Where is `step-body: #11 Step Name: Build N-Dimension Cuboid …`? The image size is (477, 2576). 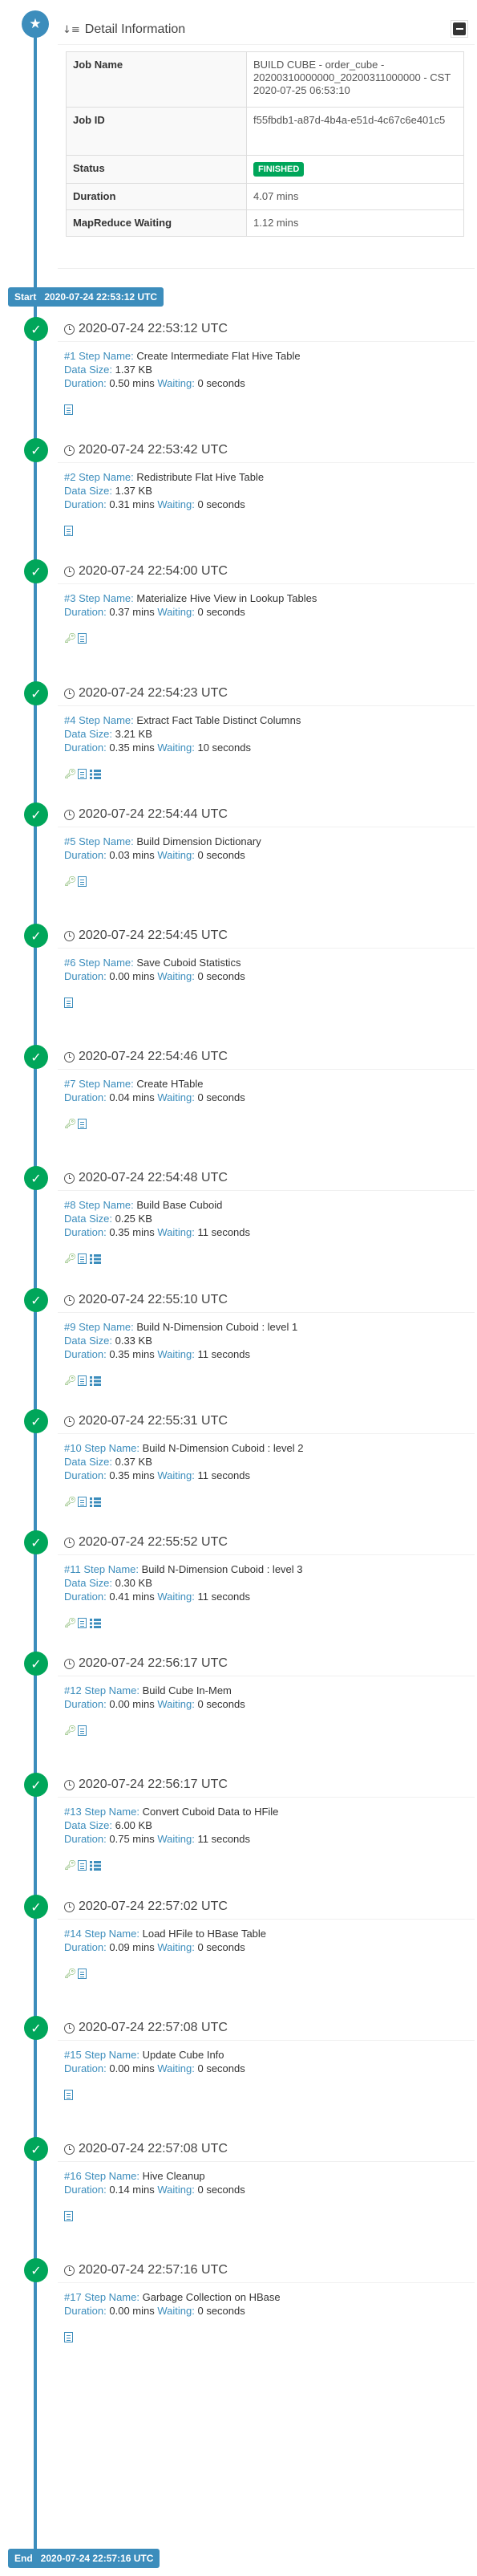
step-body: #11 Step Name: Build N-Dimension Cuboid … is located at coordinates (265, 1582).